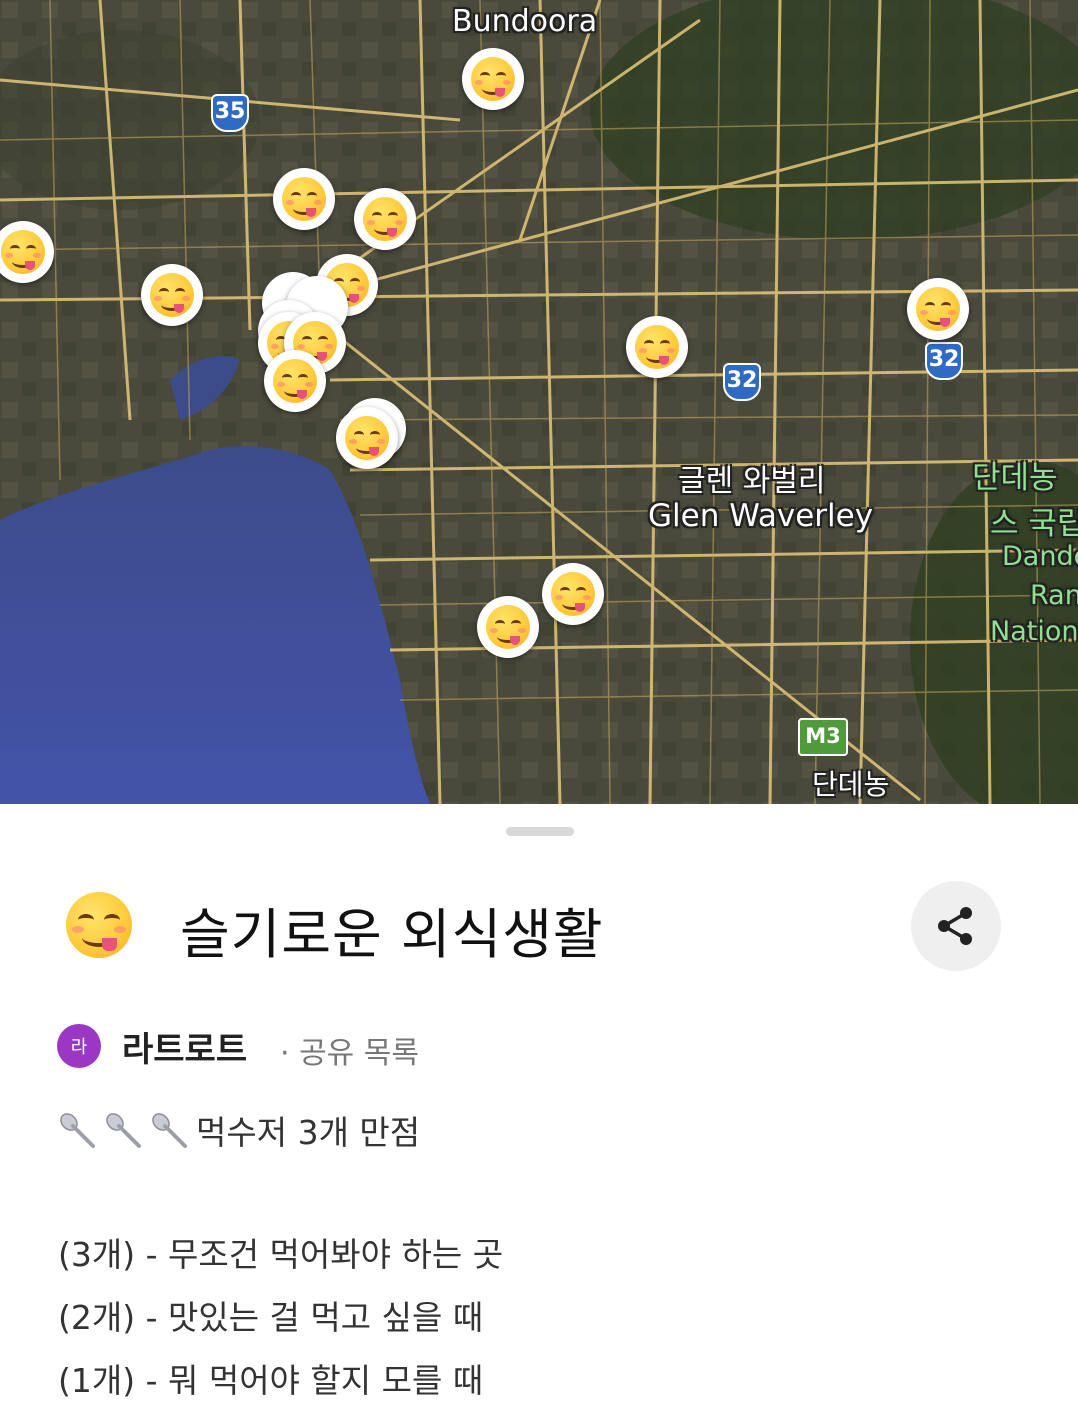 This screenshot has width=1078, height=1419. What do you see at coordinates (308, 1132) in the screenshot?
I see `rating-line-text: 먹수저 3개 만점` at bounding box center [308, 1132].